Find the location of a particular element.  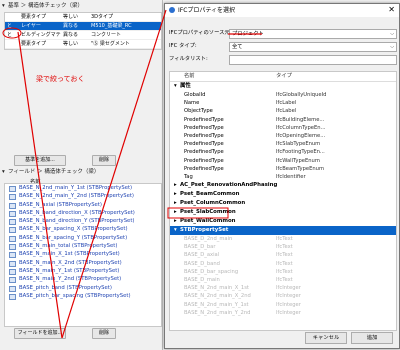

annotation-arrow is located at coordinates (40, 185).